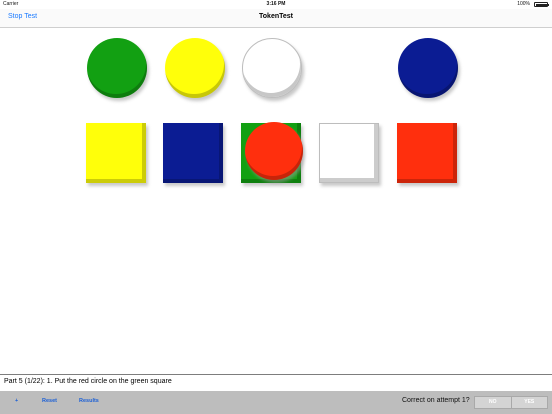 Image resolution: width=552 pixels, height=414 pixels. What do you see at coordinates (493, 402) in the screenshot?
I see `no-button: NO` at bounding box center [493, 402].